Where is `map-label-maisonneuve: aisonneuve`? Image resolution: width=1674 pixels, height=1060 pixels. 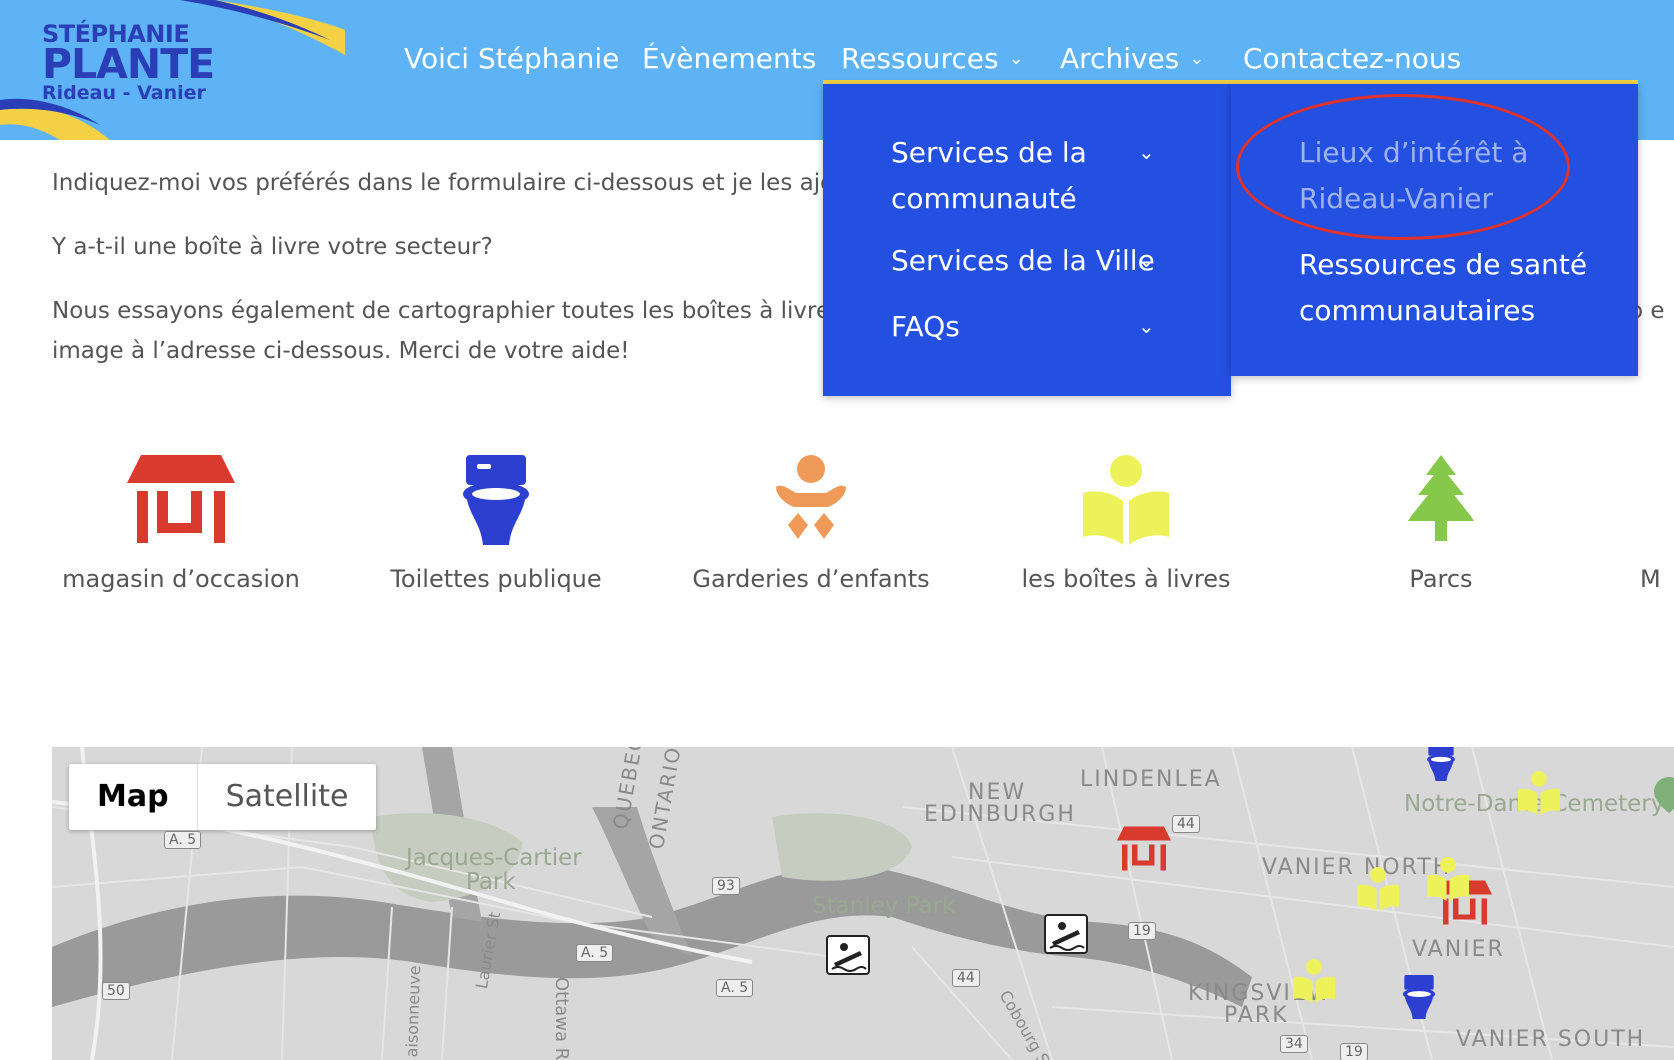
map-label-maisonneuve: aisonneuve is located at coordinates (413, 1011).